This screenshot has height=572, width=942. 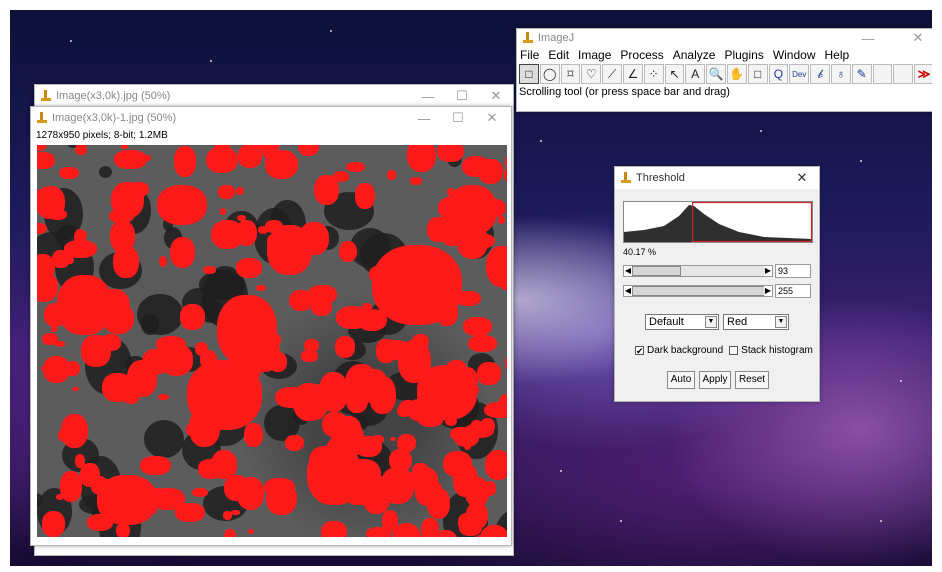 I want to click on menu-window: Window, so click(x=794, y=55).